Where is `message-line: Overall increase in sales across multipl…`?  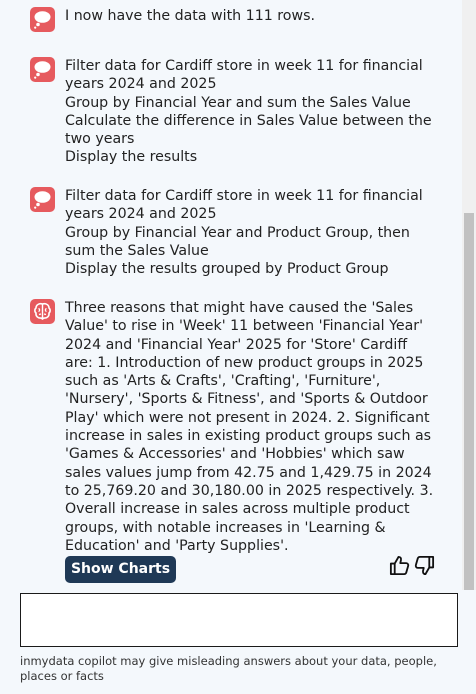
message-line: Overall increase in sales across multipl… is located at coordinates (237, 509).